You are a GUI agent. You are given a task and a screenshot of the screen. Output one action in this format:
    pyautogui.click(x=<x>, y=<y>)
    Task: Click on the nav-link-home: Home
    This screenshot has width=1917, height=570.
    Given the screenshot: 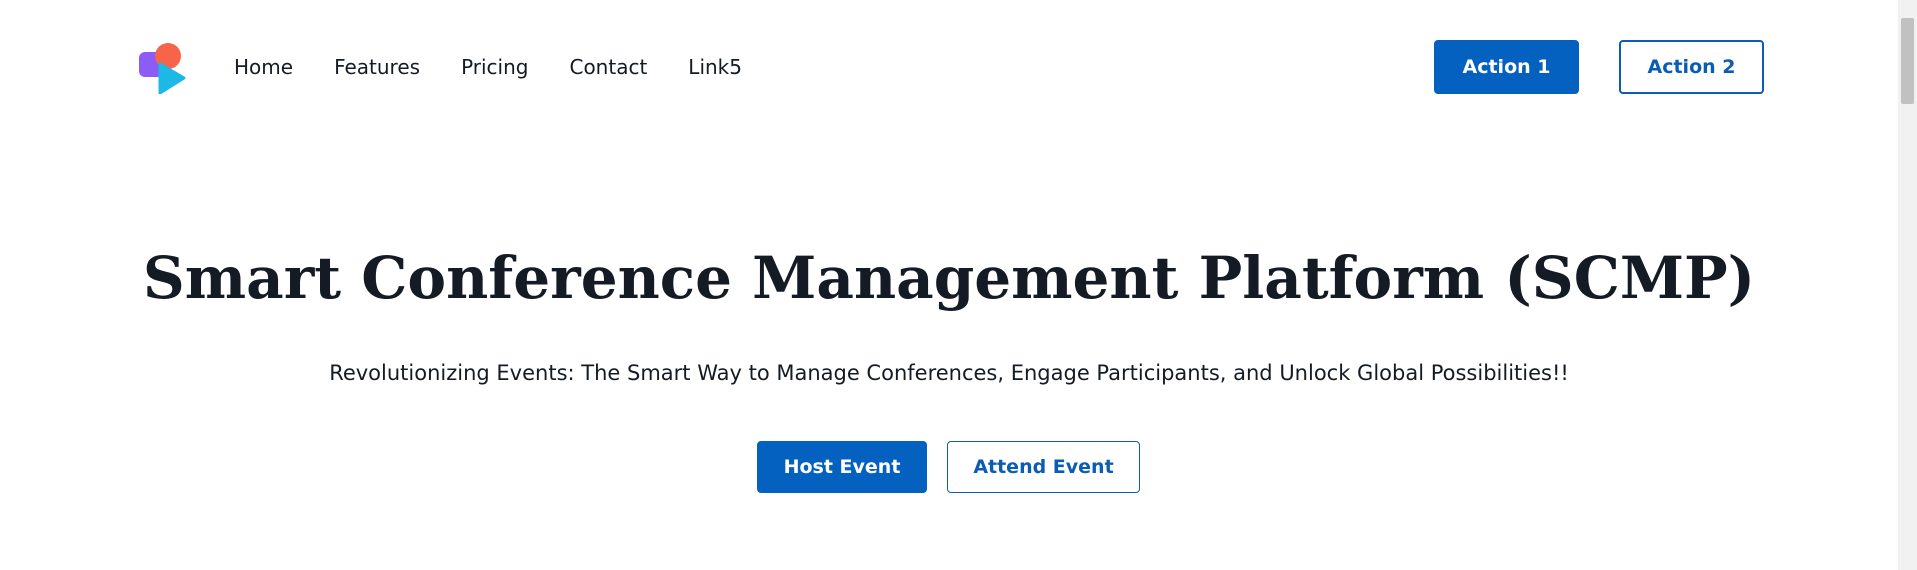 What is the action you would take?
    pyautogui.click(x=263, y=67)
    